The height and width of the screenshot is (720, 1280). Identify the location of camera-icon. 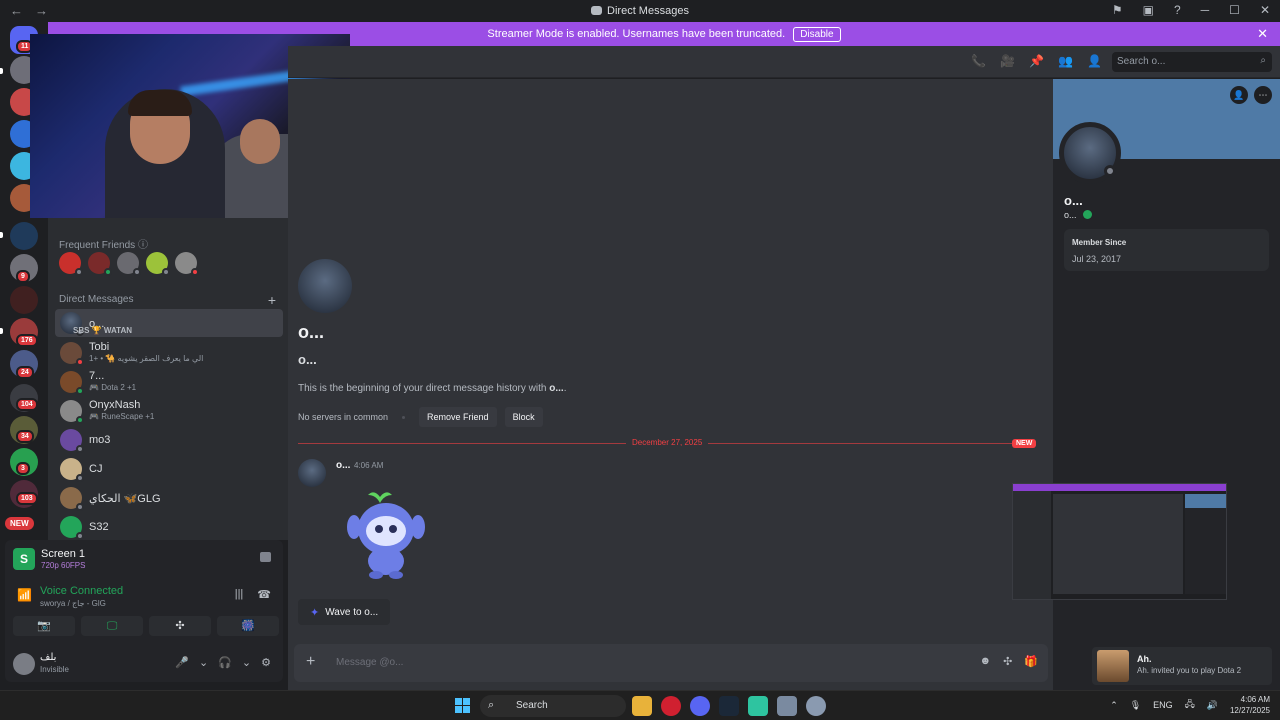
(787, 706).